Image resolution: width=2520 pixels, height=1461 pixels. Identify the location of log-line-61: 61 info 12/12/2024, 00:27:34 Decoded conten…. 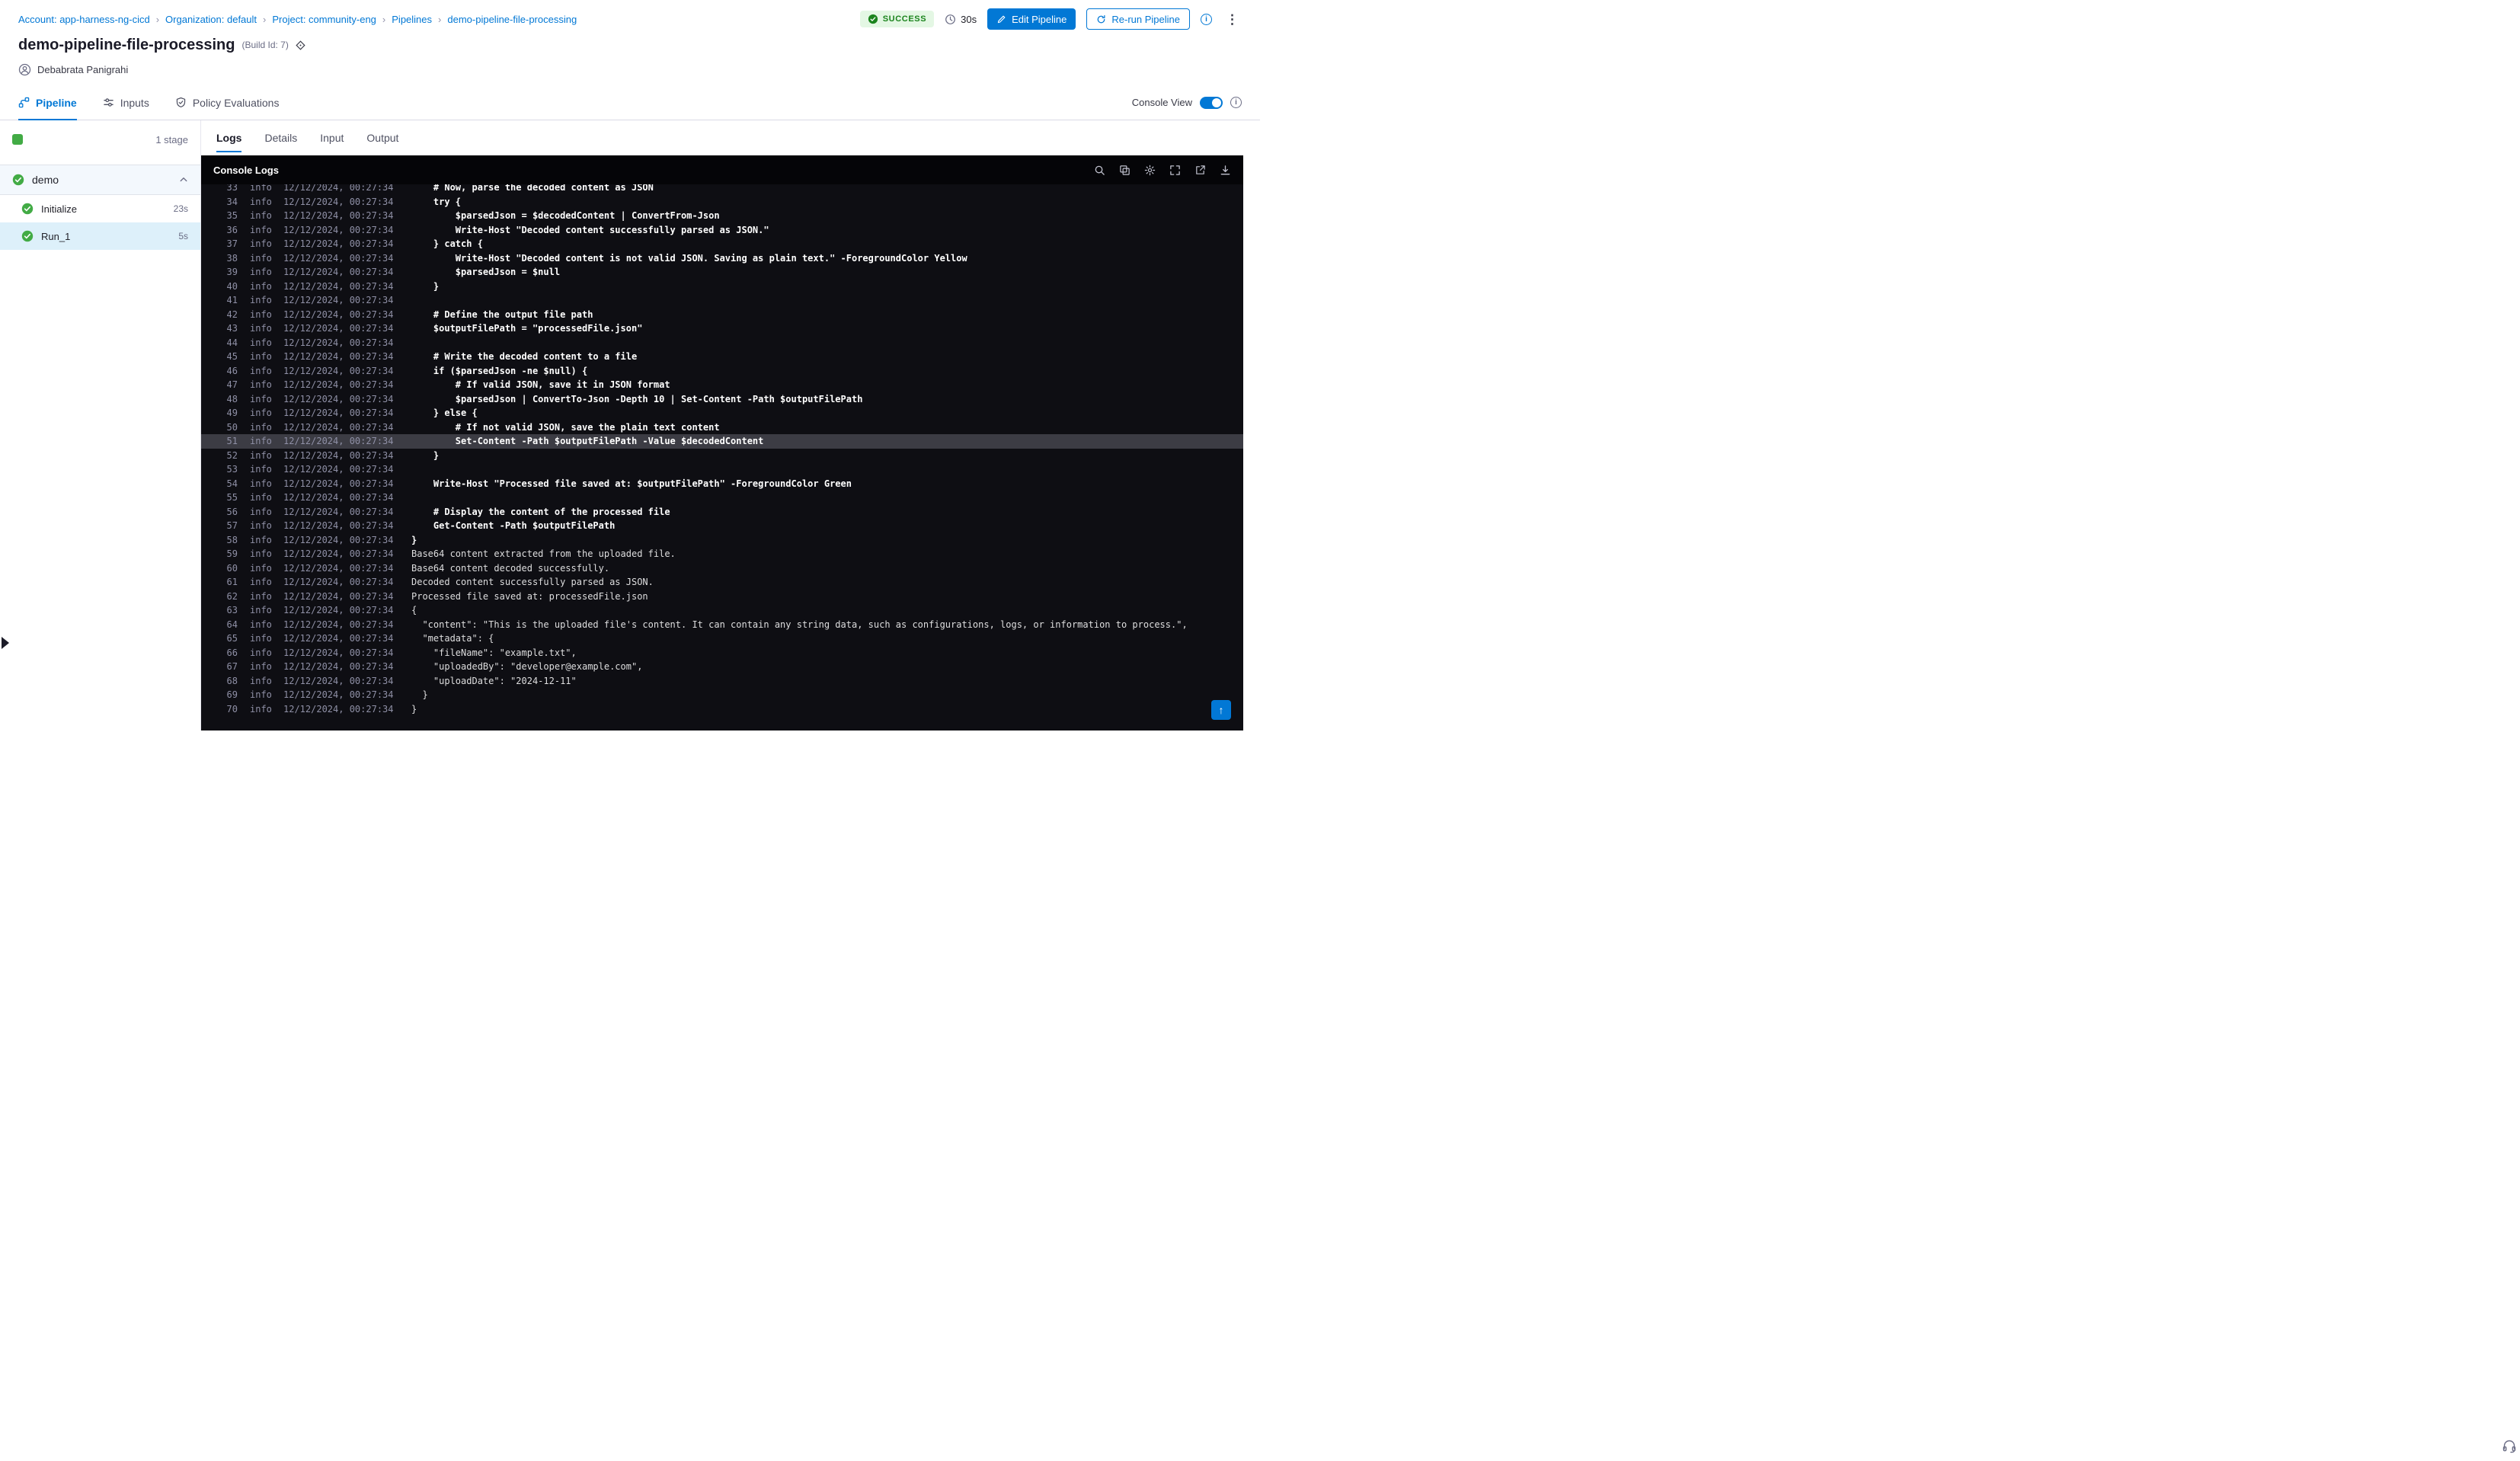
(722, 582).